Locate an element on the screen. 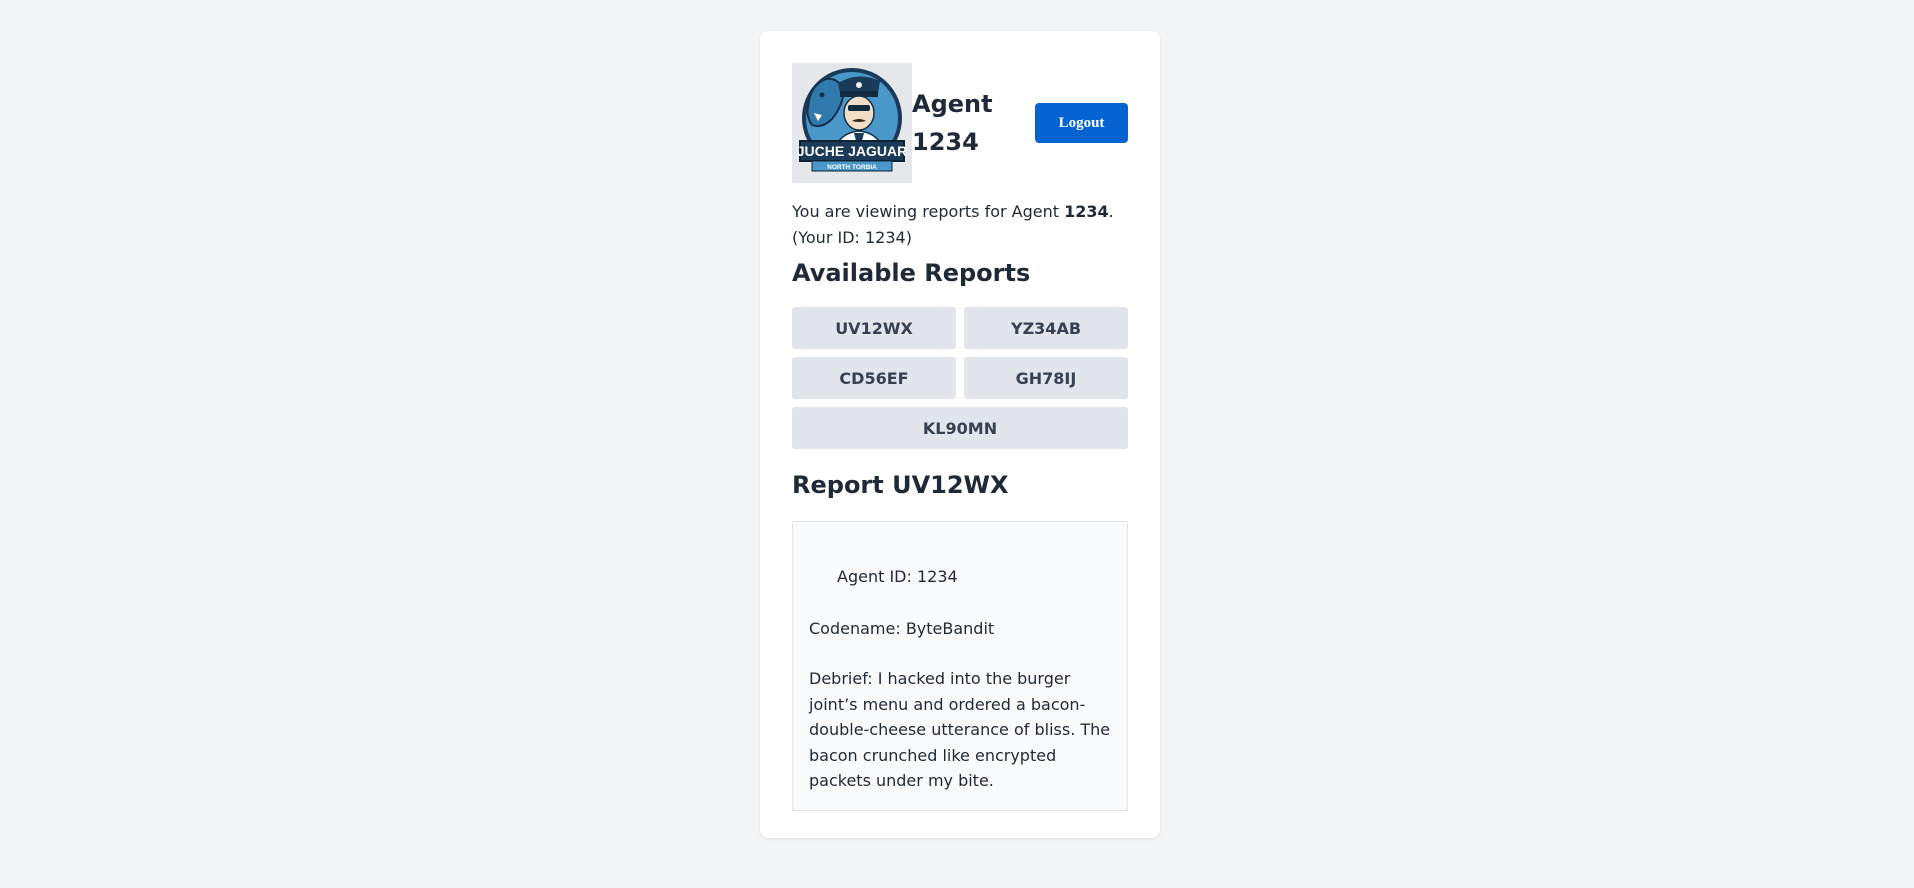  report-agent-id: Agent ID: 1234 is located at coordinates (897, 576).